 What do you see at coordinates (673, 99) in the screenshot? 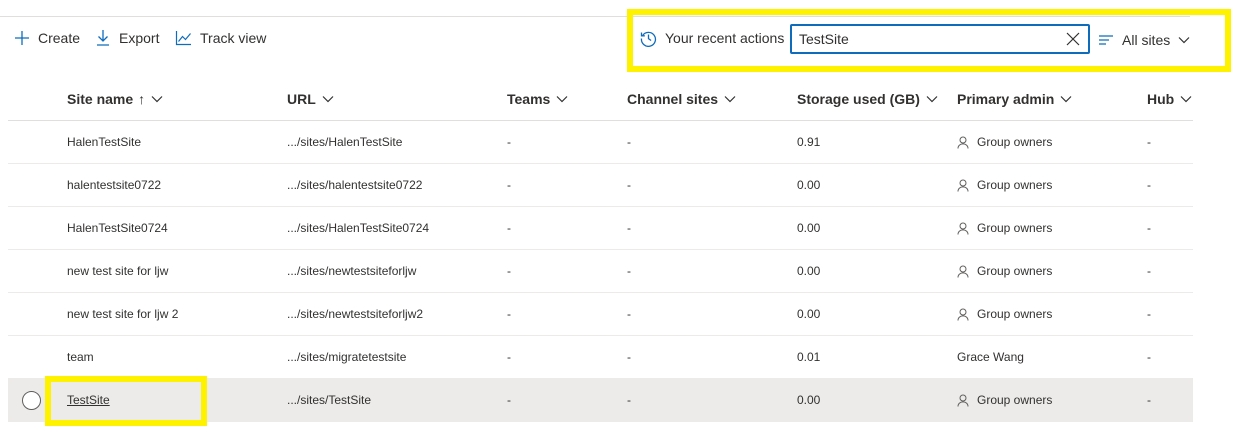
I see `column-label: Channel sites` at bounding box center [673, 99].